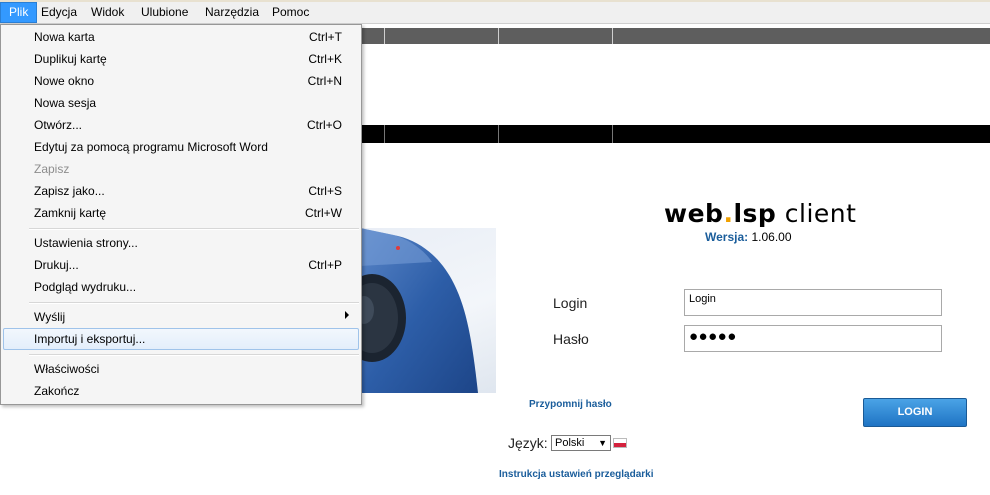  I want to click on login-button: LOGIN, so click(915, 412).